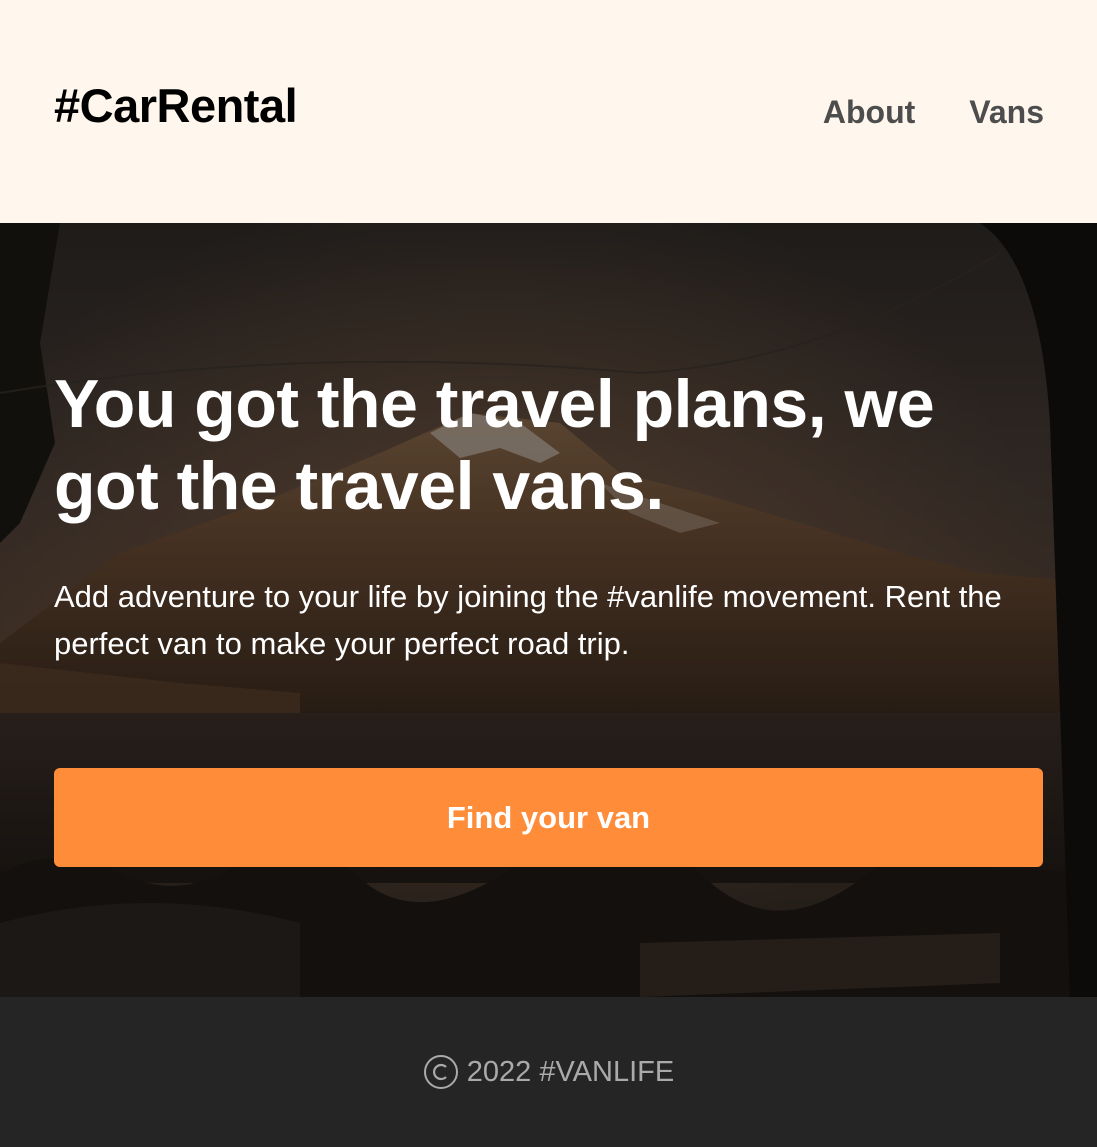 This screenshot has width=1097, height=1147. I want to click on footer-content: 2022 #VANLIFE, so click(548, 1072).